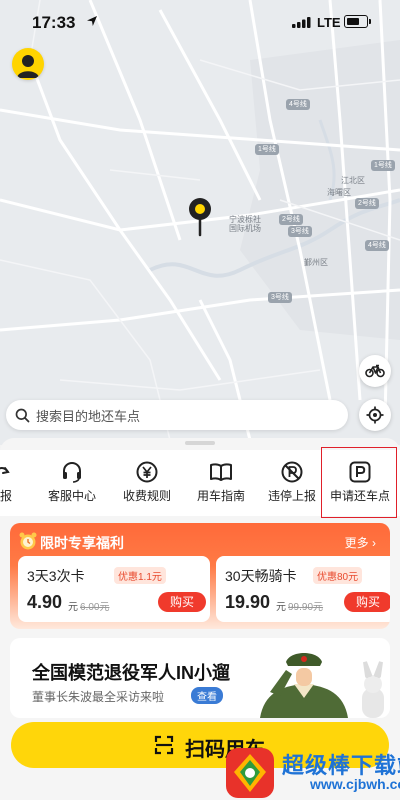 The width and height of the screenshot is (400, 800). What do you see at coordinates (147, 472) in the screenshot?
I see `yuan-coin-icon` at bounding box center [147, 472].